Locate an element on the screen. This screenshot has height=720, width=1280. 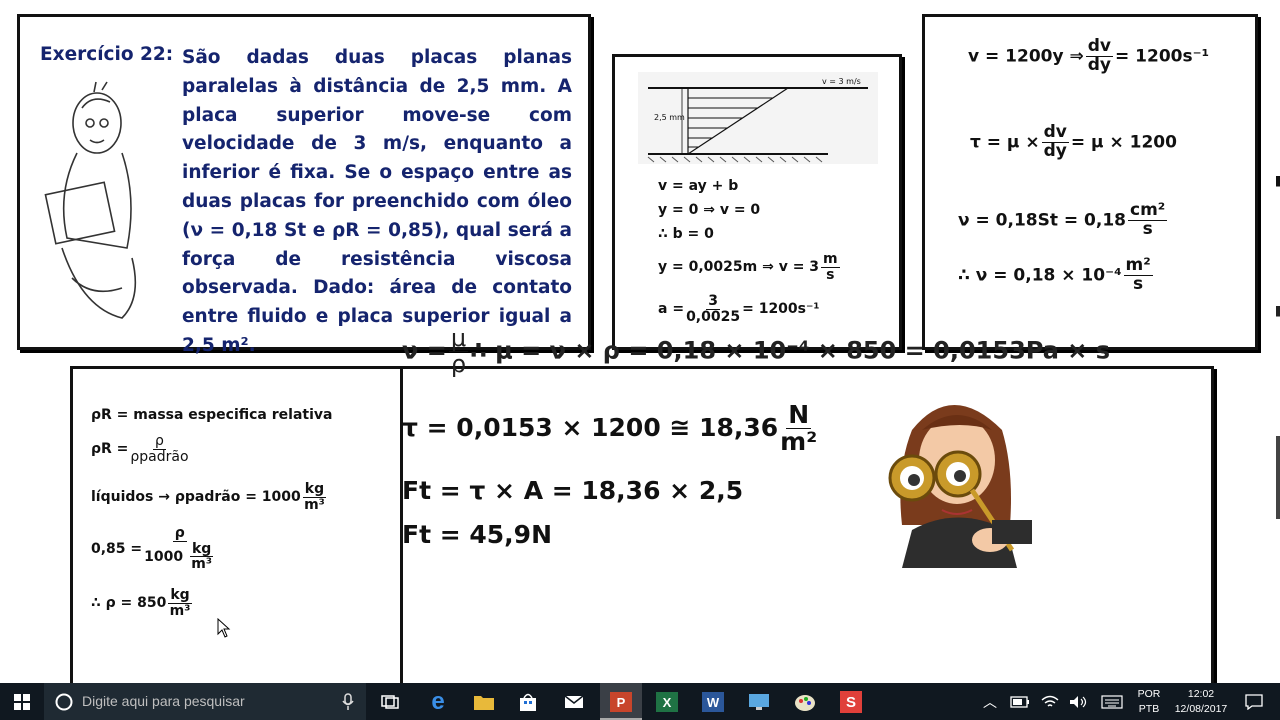
right-edge-fragment is located at coordinates (1278, 280).